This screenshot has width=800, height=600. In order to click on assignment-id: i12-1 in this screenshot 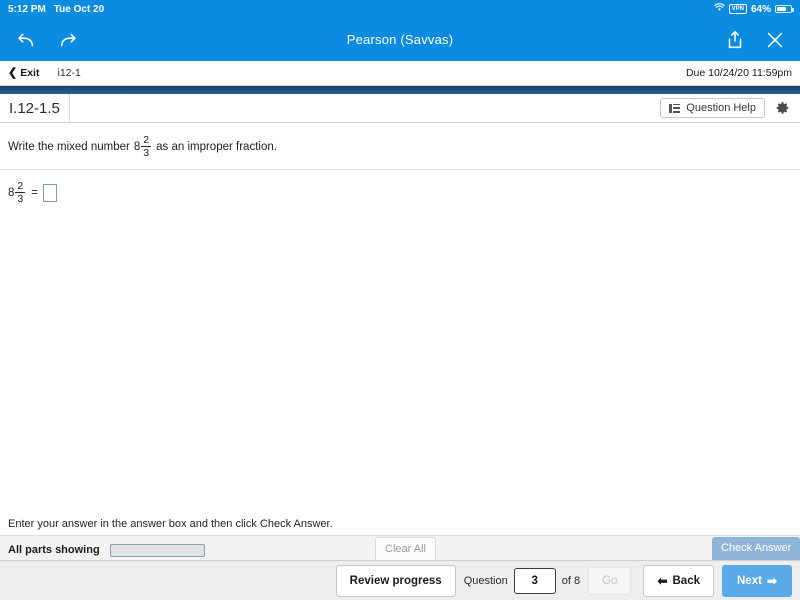, I will do `click(69, 73)`.